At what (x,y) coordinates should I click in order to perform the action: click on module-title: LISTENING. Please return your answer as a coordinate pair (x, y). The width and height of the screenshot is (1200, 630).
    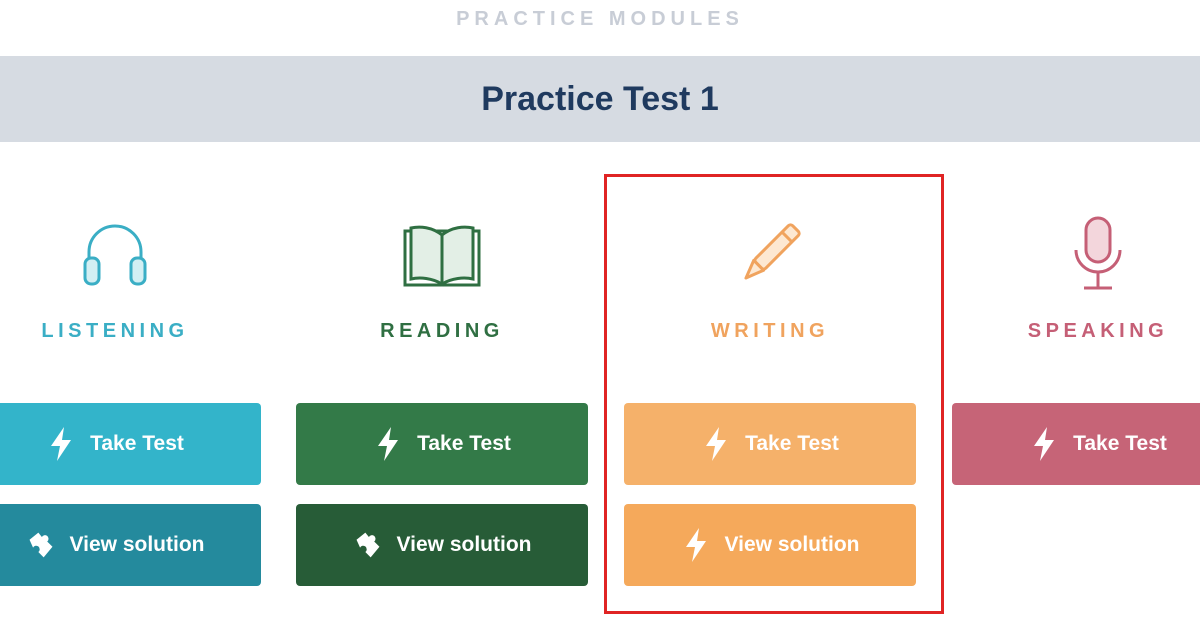
    Looking at the image, I should click on (115, 331).